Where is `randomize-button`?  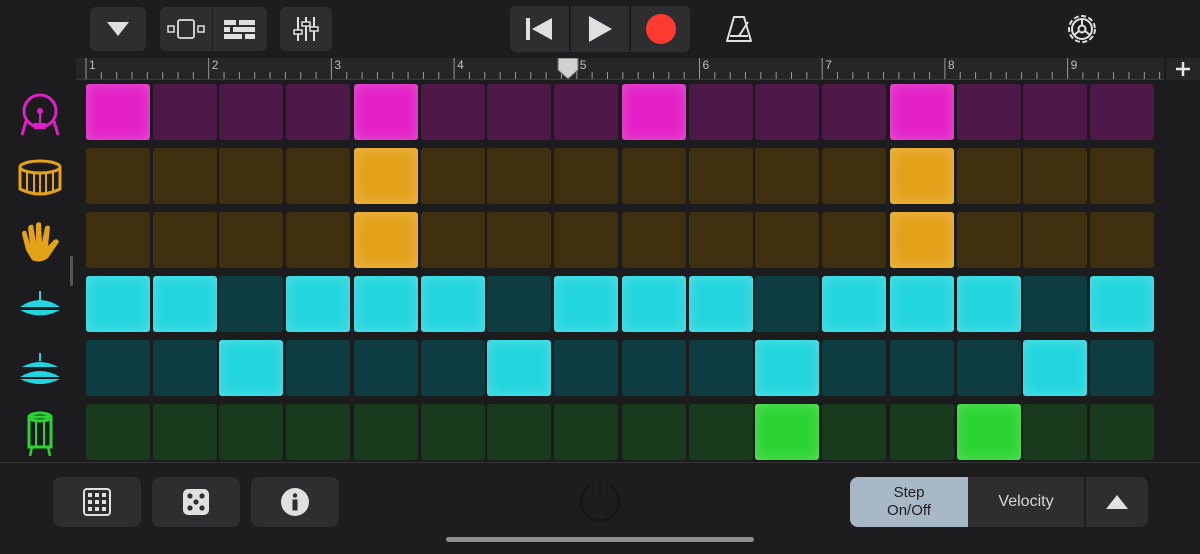 randomize-button is located at coordinates (196, 502).